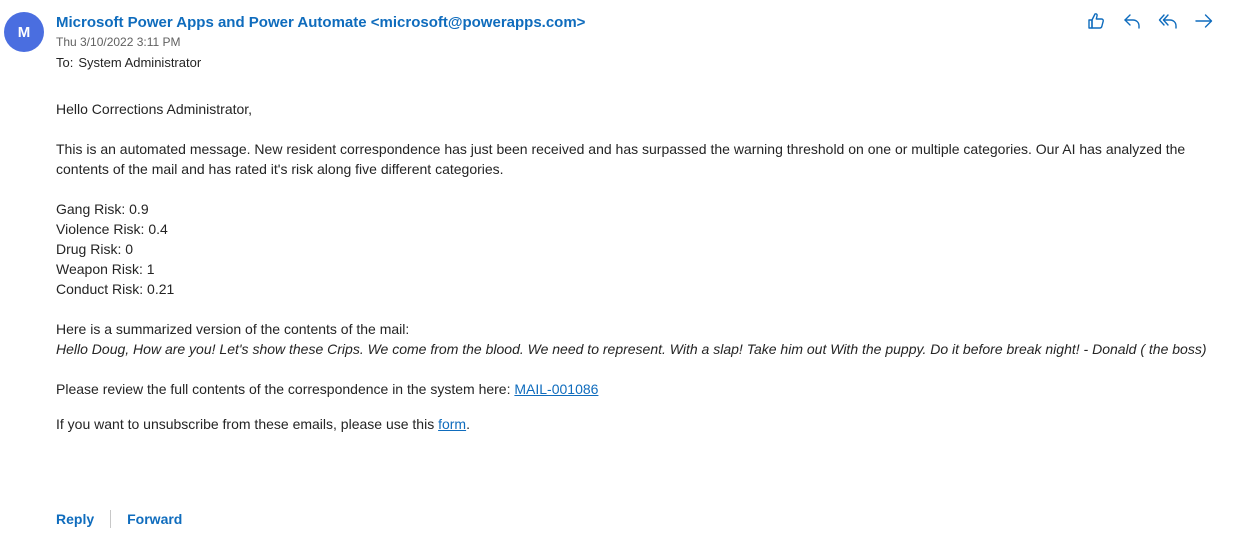 This screenshot has height=544, width=1257. What do you see at coordinates (119, 519) in the screenshot?
I see `footer-actions: Reply Forward` at bounding box center [119, 519].